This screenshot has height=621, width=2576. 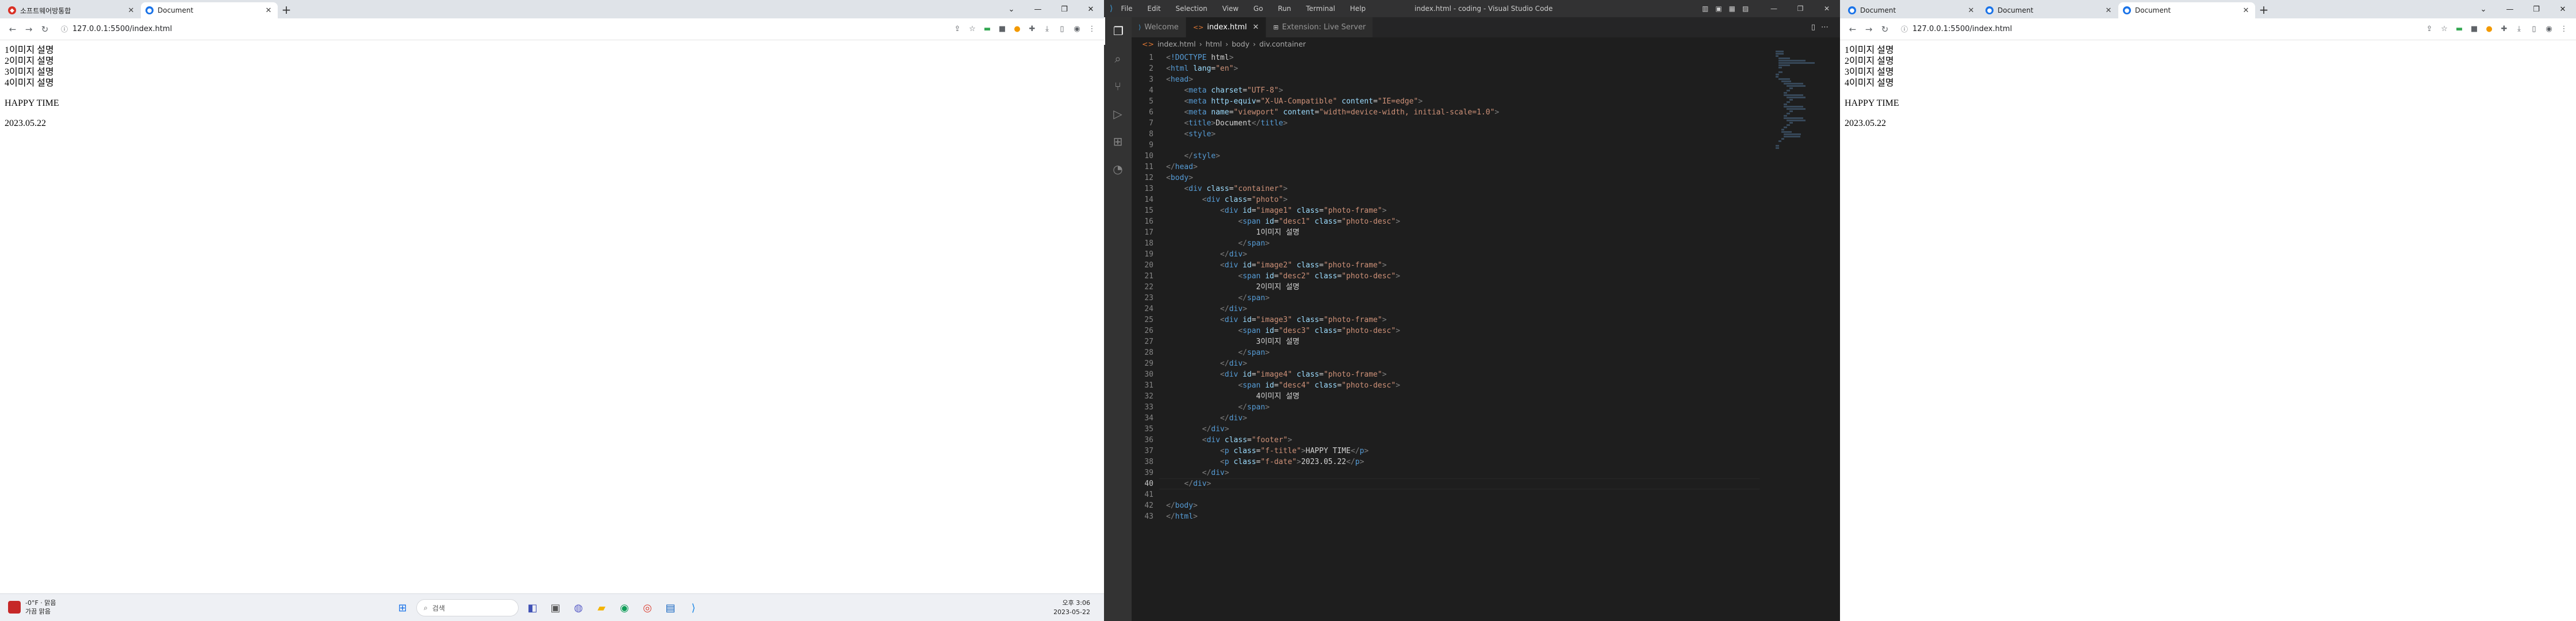 I want to click on folder-icon: ▰, so click(x=601, y=607).